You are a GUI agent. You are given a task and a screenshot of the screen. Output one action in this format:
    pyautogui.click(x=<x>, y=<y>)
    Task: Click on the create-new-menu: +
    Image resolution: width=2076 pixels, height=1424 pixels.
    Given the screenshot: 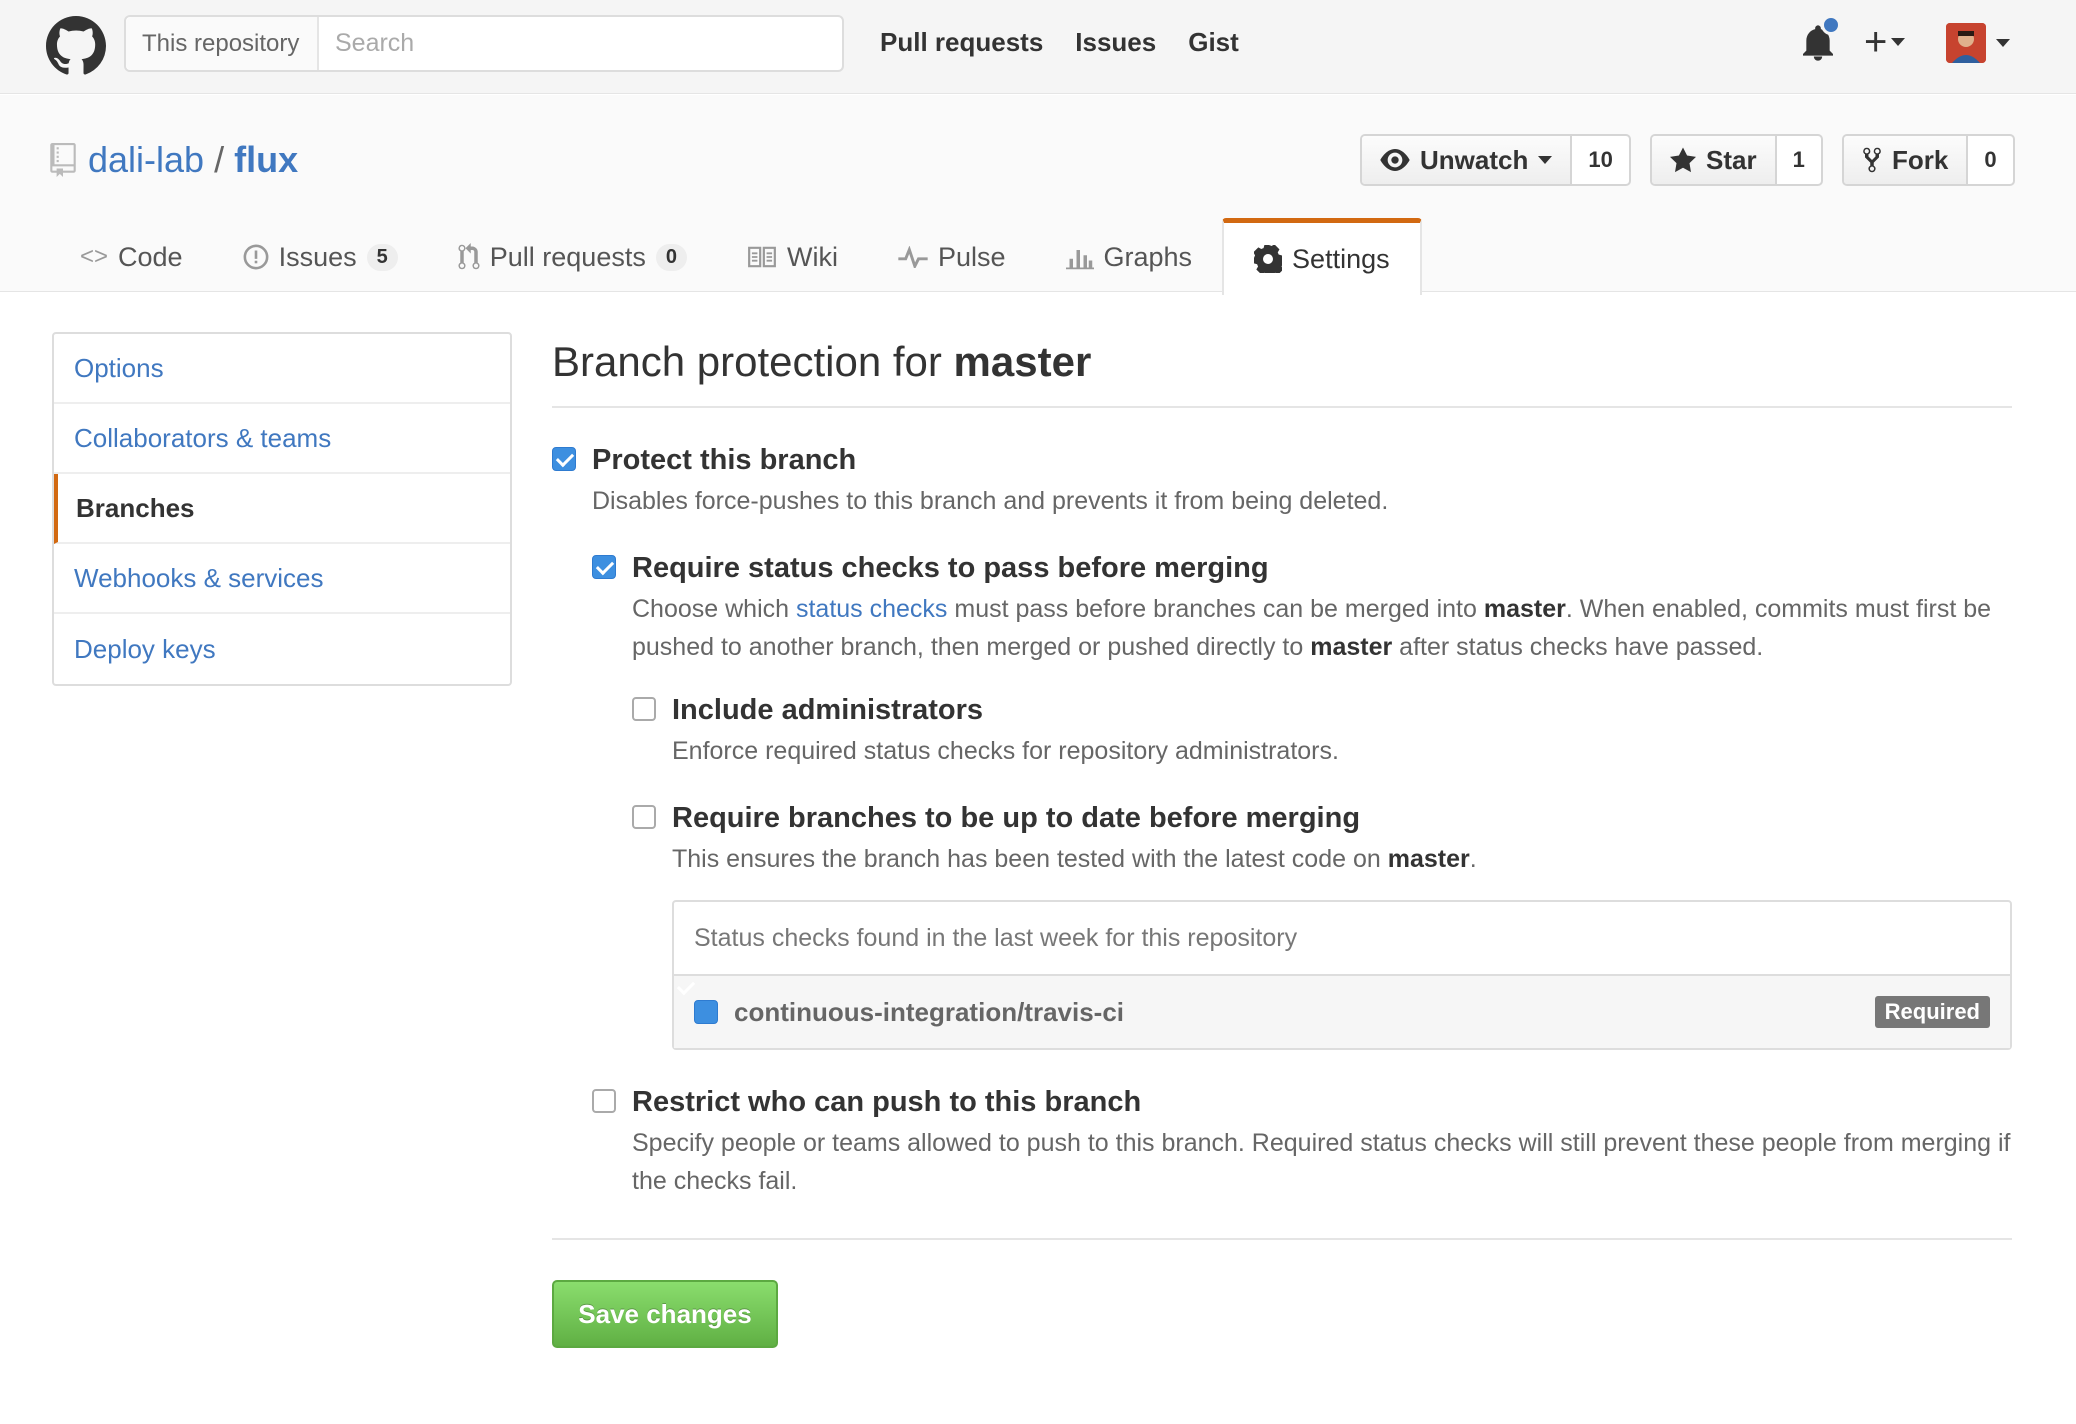 What is the action you would take?
    pyautogui.click(x=1885, y=42)
    